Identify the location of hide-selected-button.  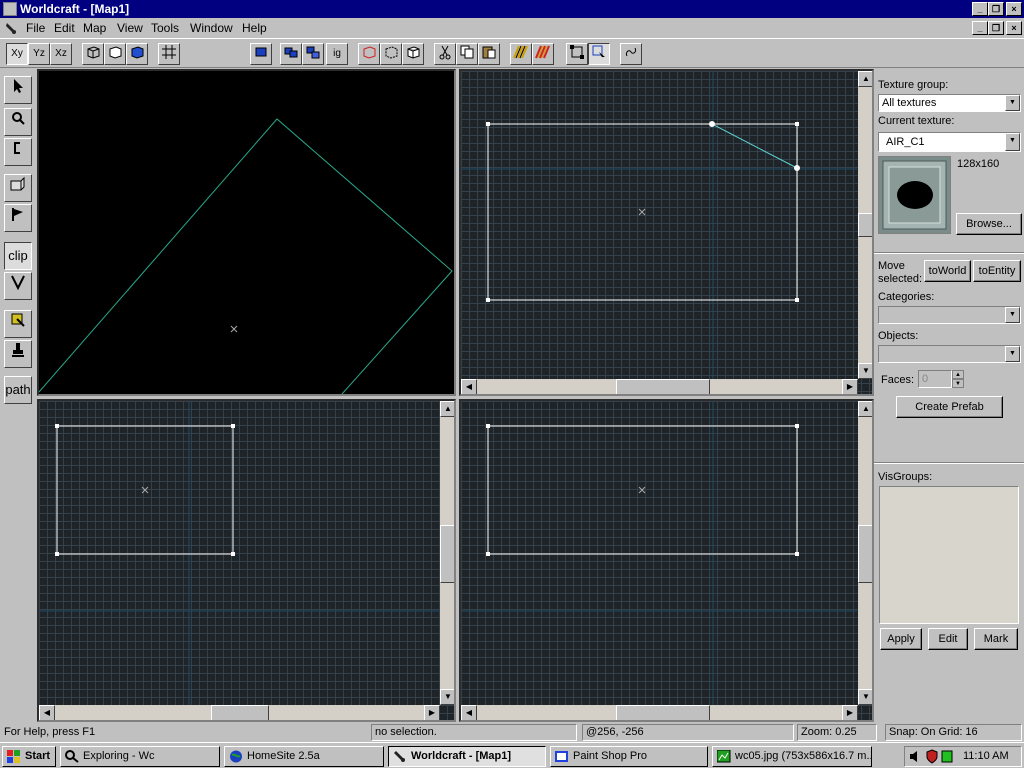
(291, 54).